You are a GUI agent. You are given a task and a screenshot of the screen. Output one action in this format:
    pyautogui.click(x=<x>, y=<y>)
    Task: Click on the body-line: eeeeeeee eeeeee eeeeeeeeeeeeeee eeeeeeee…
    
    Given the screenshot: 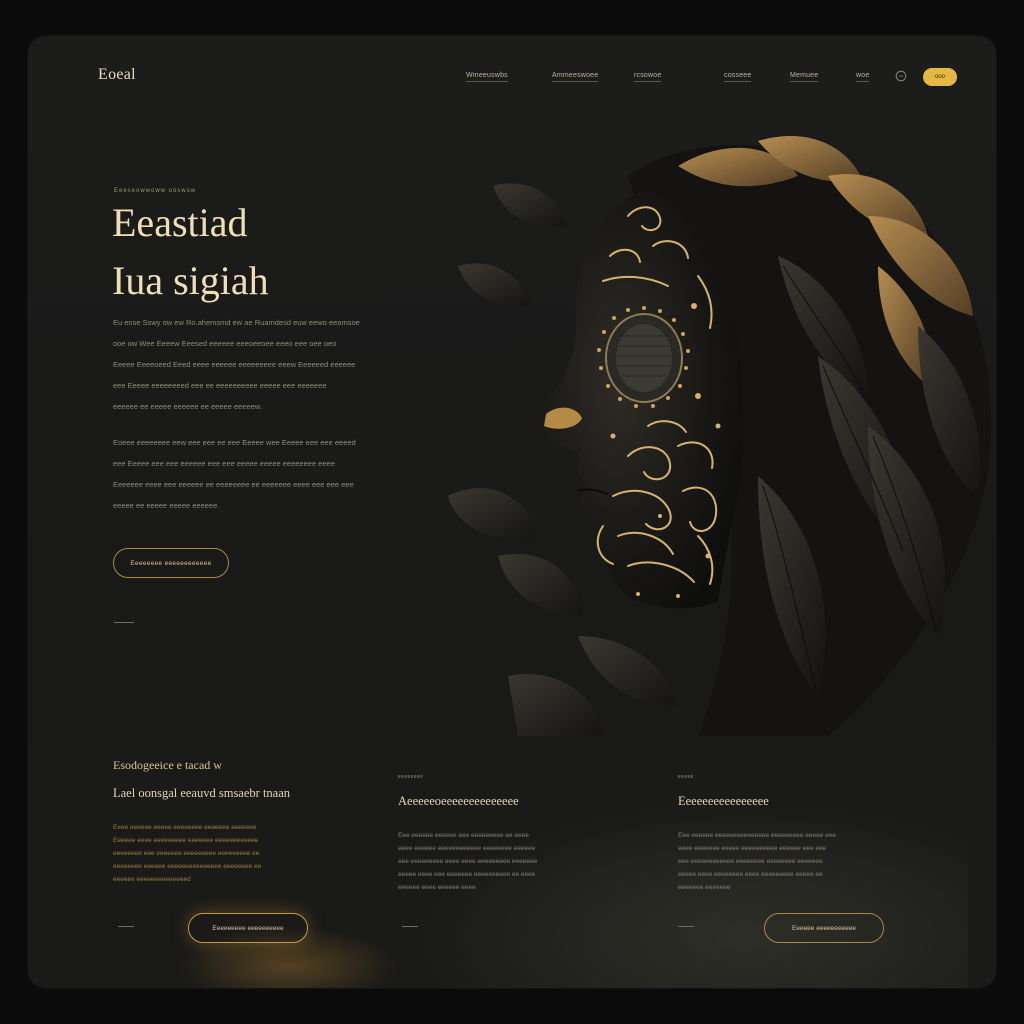 What is the action you would take?
    pyautogui.click(x=187, y=866)
    